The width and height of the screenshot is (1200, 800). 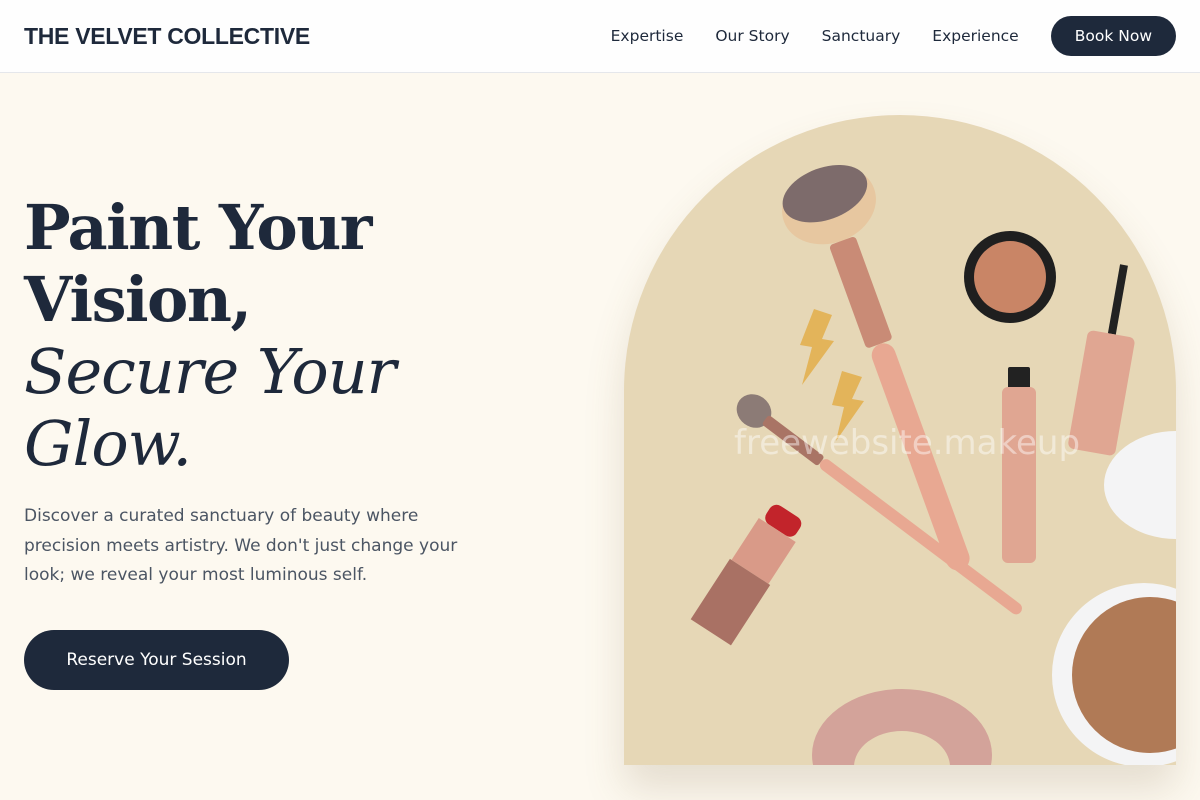 I want to click on hero-title-line-2: Vision,, so click(x=138, y=299).